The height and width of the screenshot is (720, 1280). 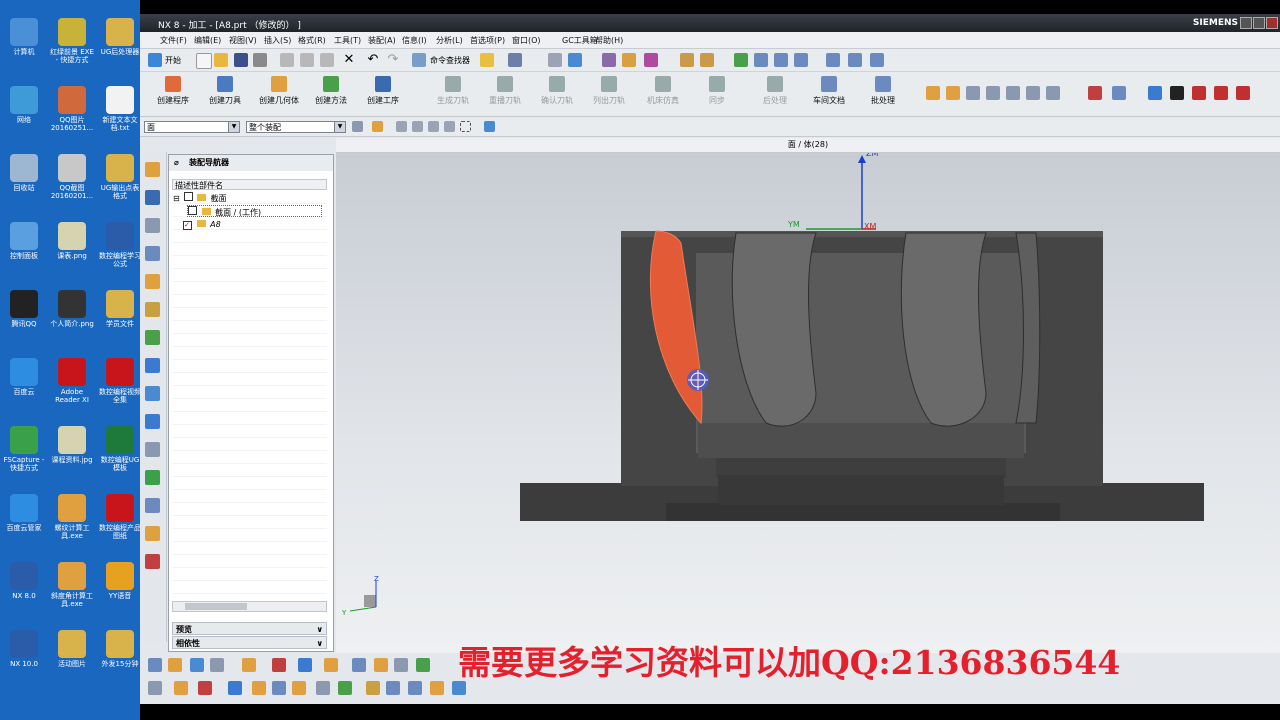 I want to click on desktop-icon: 回收站, so click(x=24, y=173).